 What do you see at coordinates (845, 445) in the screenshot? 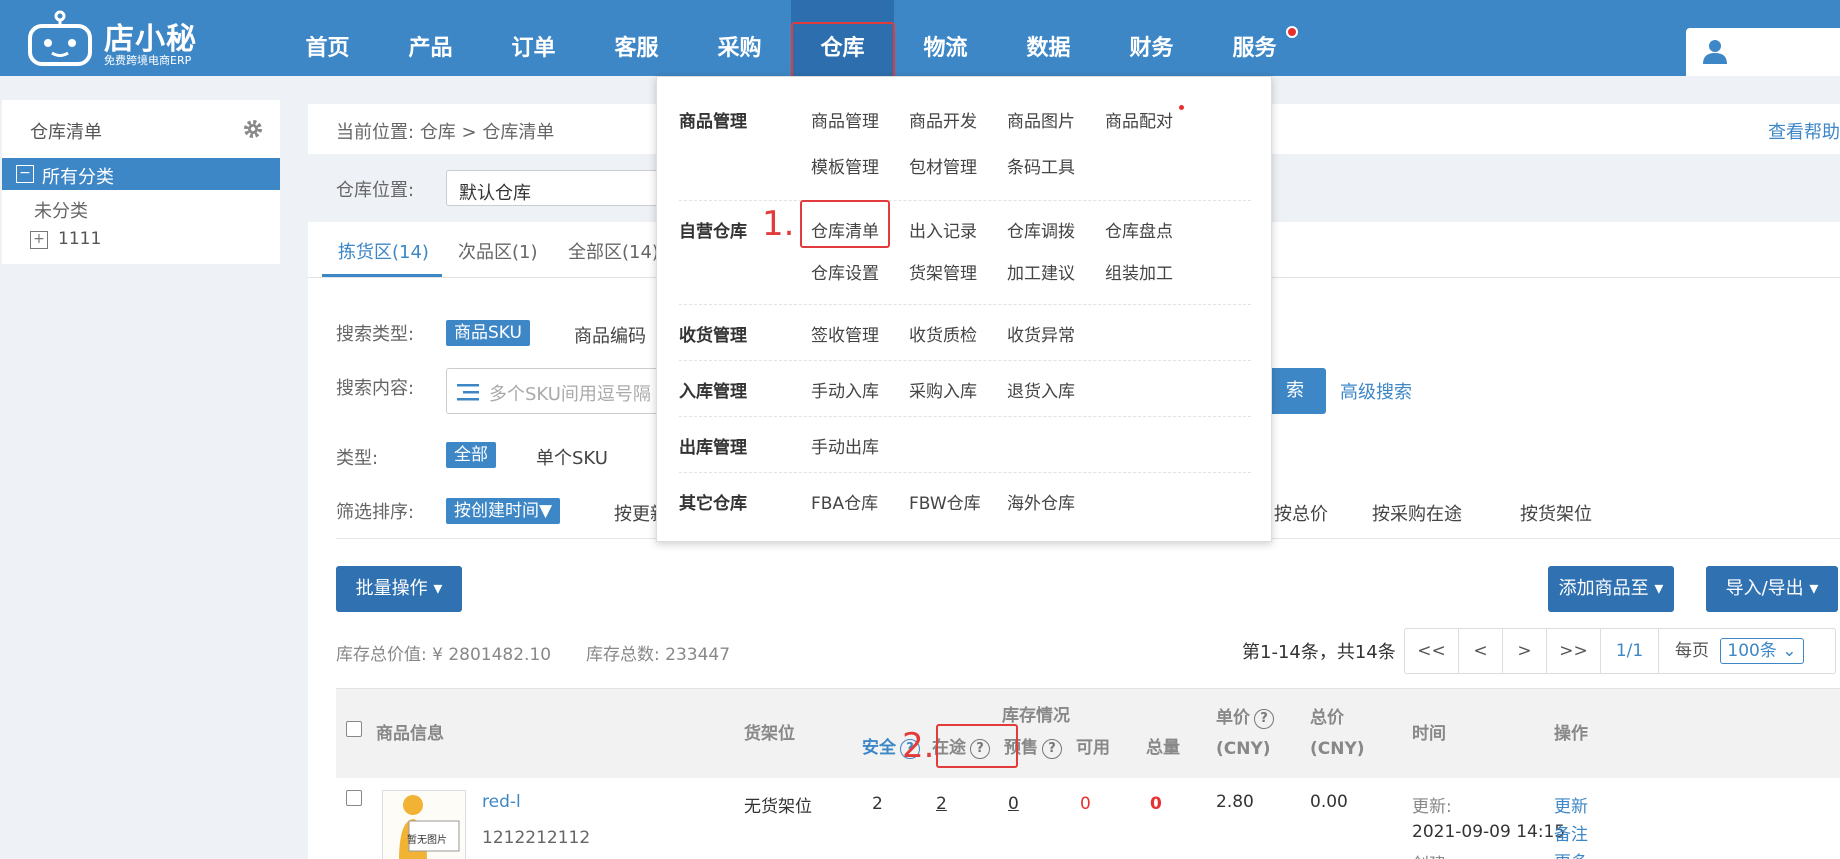
I see `menu-item-manual-outbound: 手动出库` at bounding box center [845, 445].